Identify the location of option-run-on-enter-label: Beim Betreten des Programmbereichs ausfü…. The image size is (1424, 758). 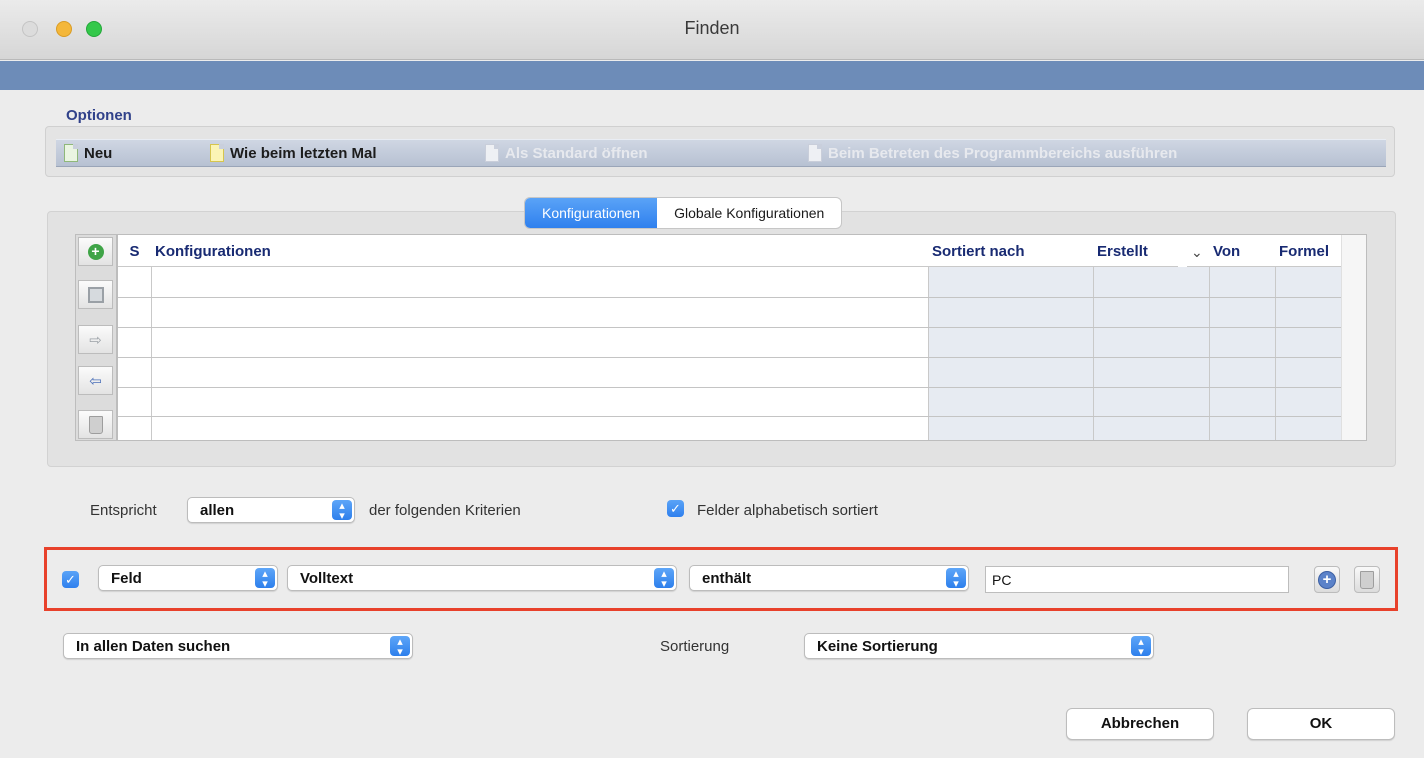
(1003, 153).